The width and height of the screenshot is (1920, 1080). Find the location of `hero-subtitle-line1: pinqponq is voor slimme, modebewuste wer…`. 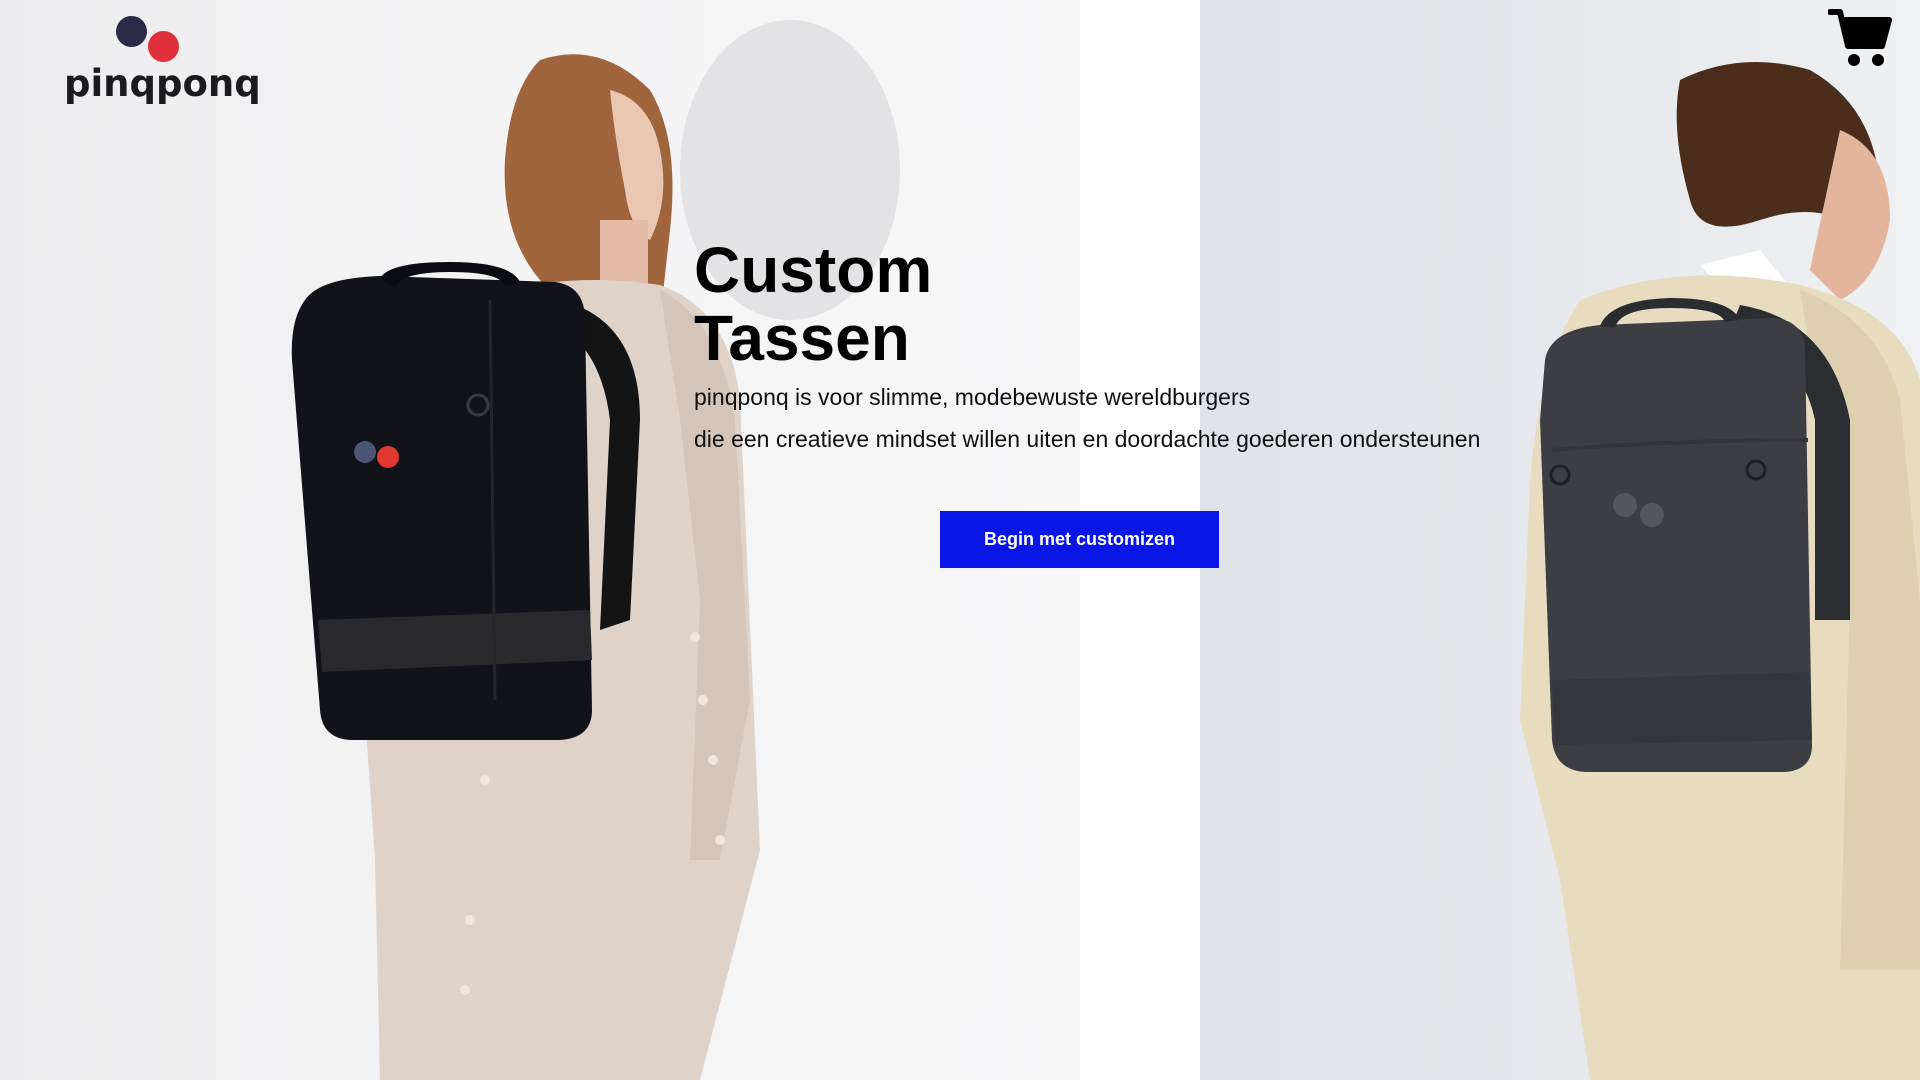

hero-subtitle-line1: pinqponq is voor slimme, modebewuste wer… is located at coordinates (972, 397).